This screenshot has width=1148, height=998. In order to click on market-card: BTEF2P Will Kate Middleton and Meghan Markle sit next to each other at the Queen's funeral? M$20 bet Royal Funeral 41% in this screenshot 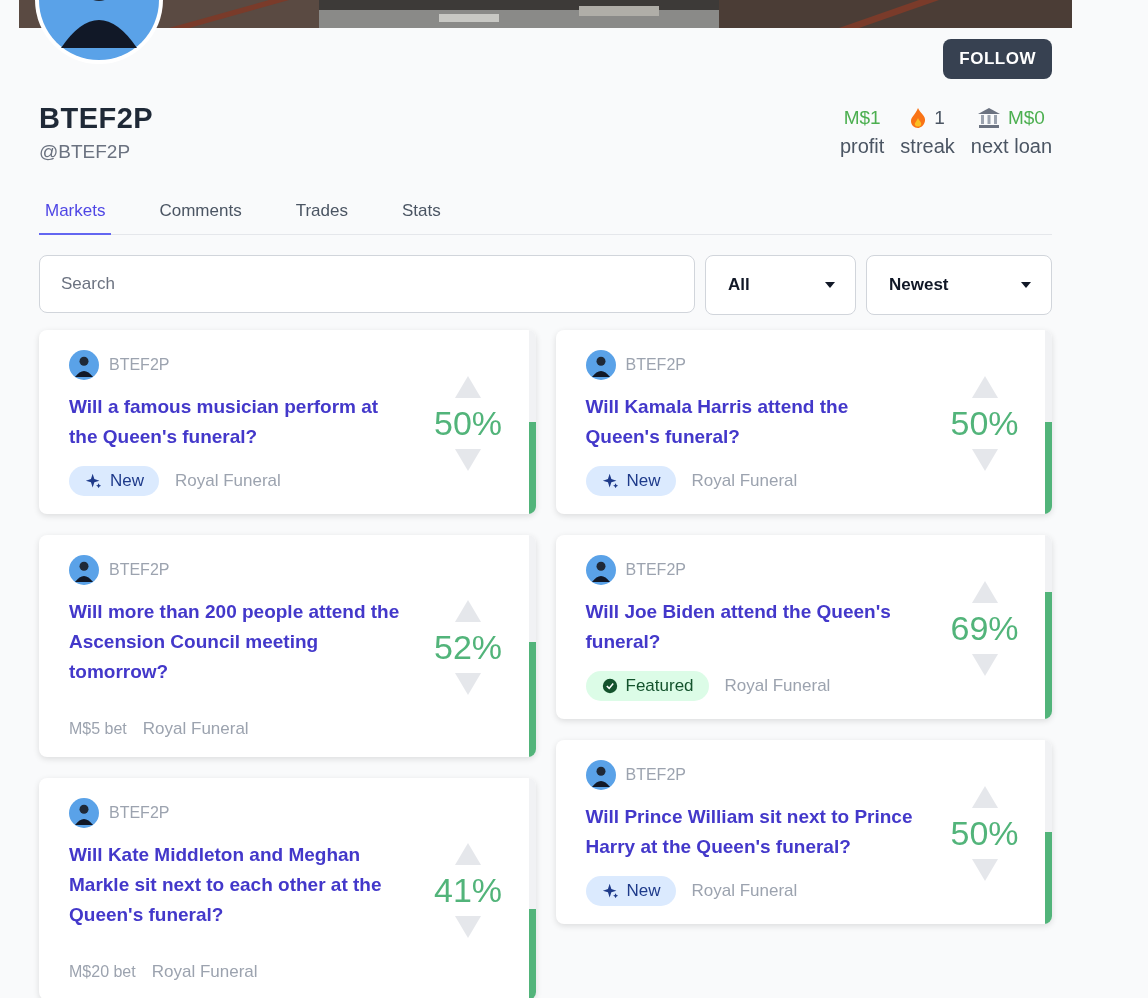, I will do `click(287, 888)`.